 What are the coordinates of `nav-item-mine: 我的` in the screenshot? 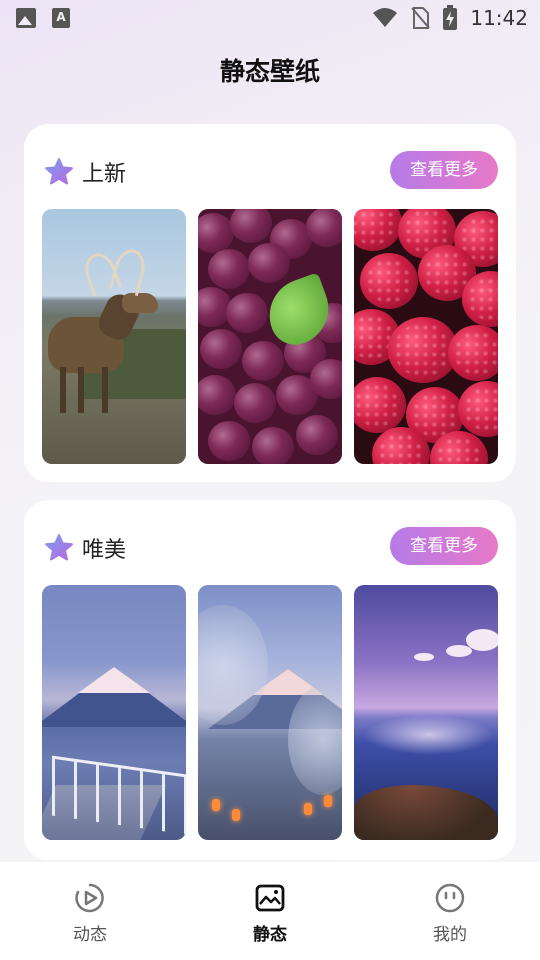 It's located at (450, 911).